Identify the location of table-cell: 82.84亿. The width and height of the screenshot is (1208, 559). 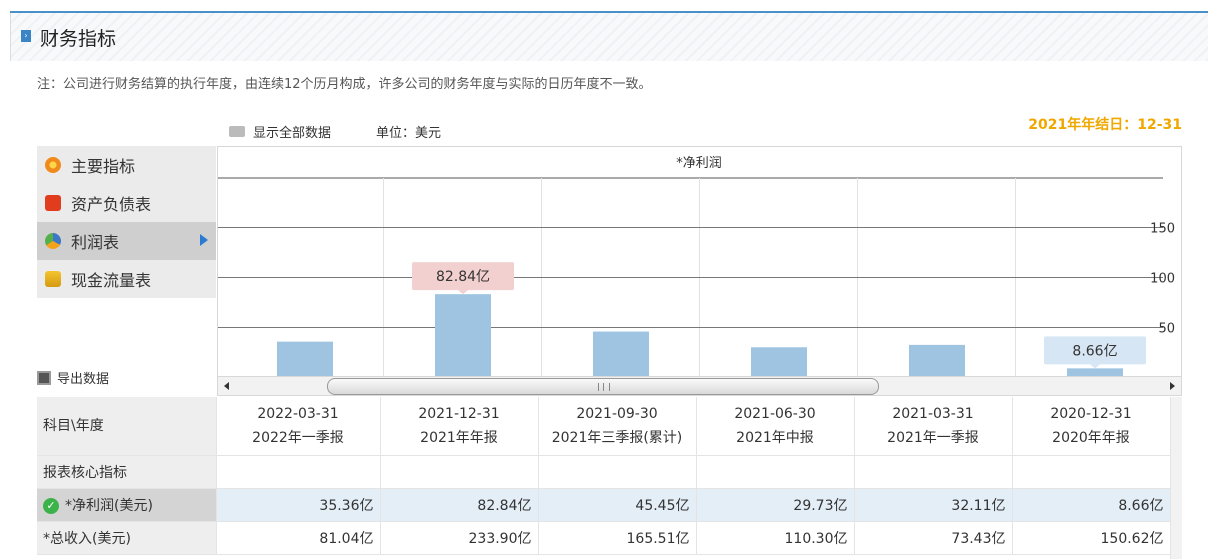
(459, 505).